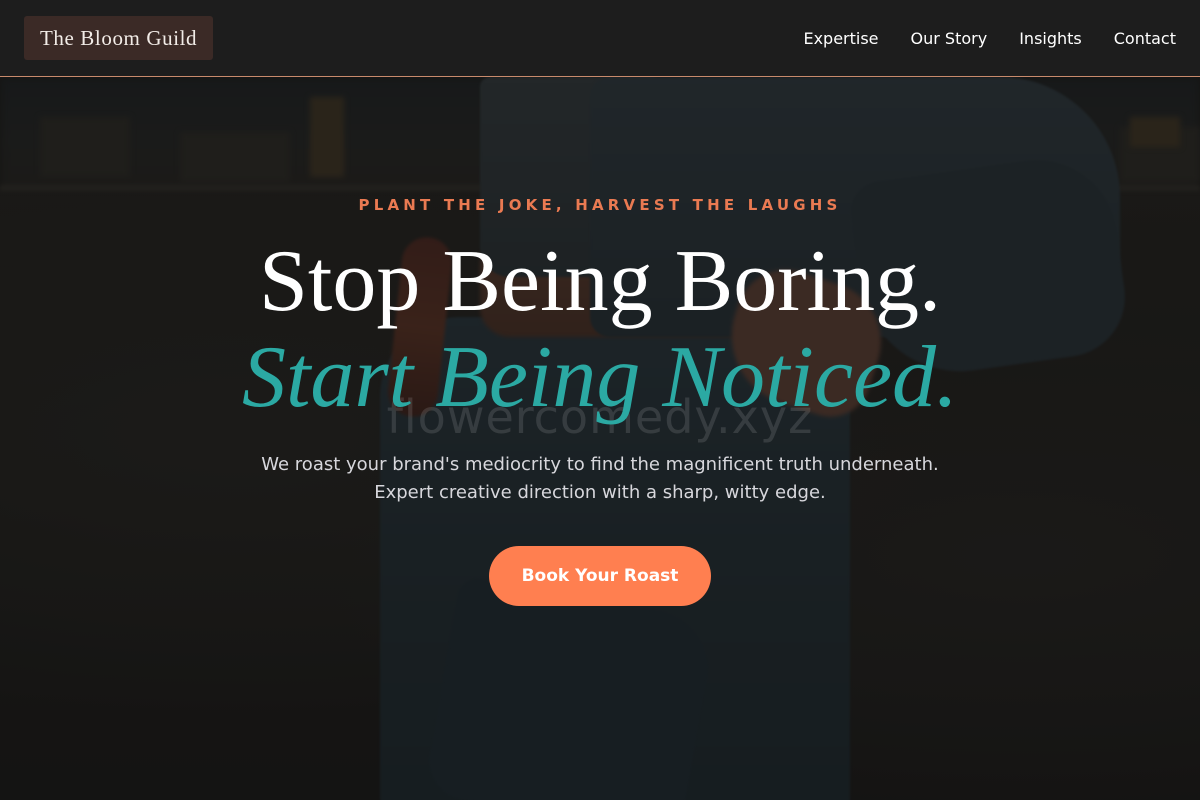 The height and width of the screenshot is (800, 1200). I want to click on book-roast-button: Book Your Roast, so click(600, 576).